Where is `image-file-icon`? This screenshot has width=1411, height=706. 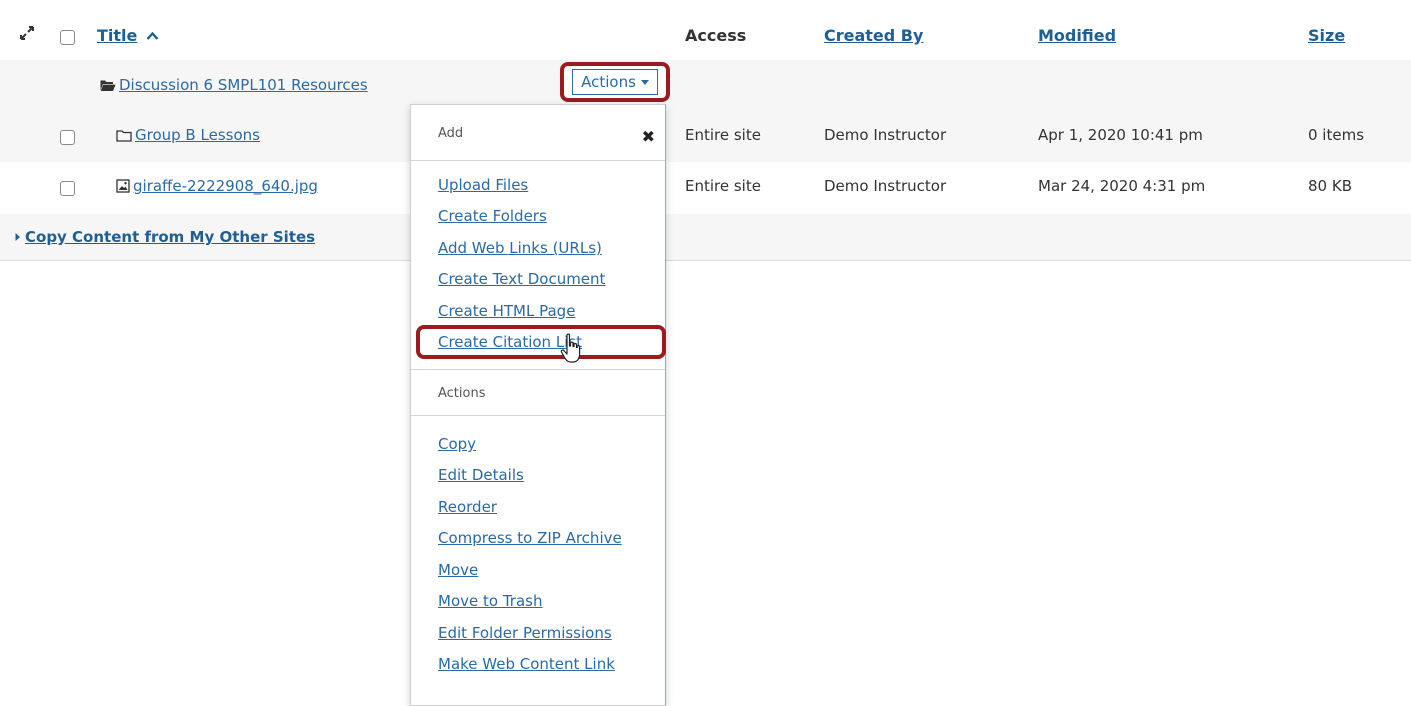 image-file-icon is located at coordinates (123, 186).